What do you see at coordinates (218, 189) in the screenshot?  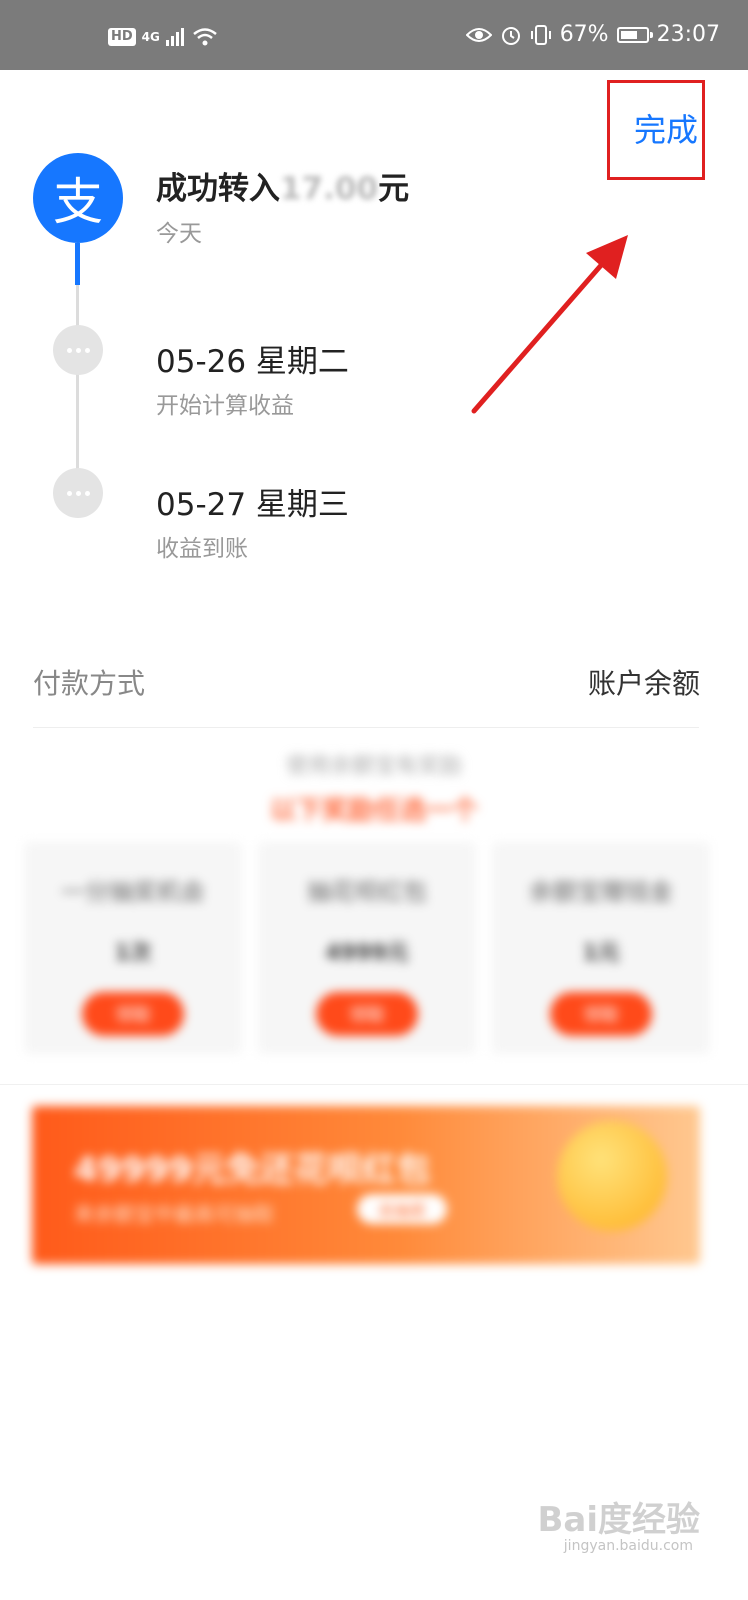 I see `success-prefix: 成功转入` at bounding box center [218, 189].